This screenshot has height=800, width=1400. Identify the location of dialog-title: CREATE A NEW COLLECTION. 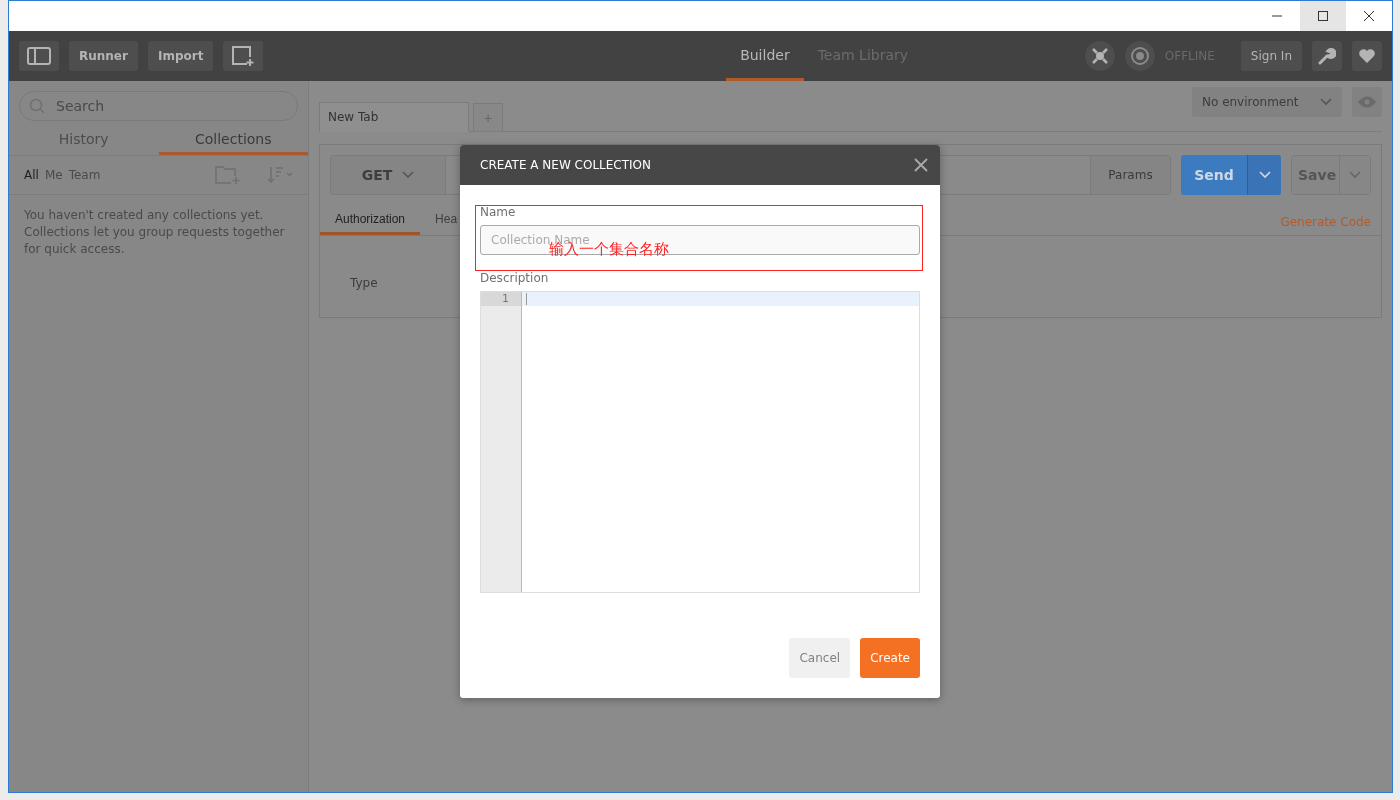
(565, 165).